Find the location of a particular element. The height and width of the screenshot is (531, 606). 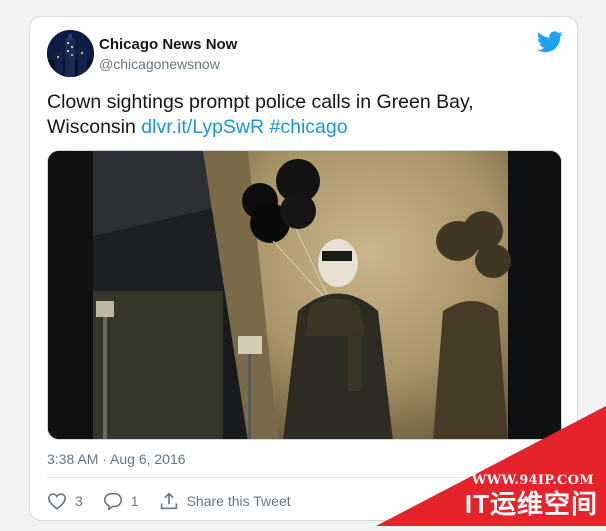

like-count: 3 is located at coordinates (79, 501).